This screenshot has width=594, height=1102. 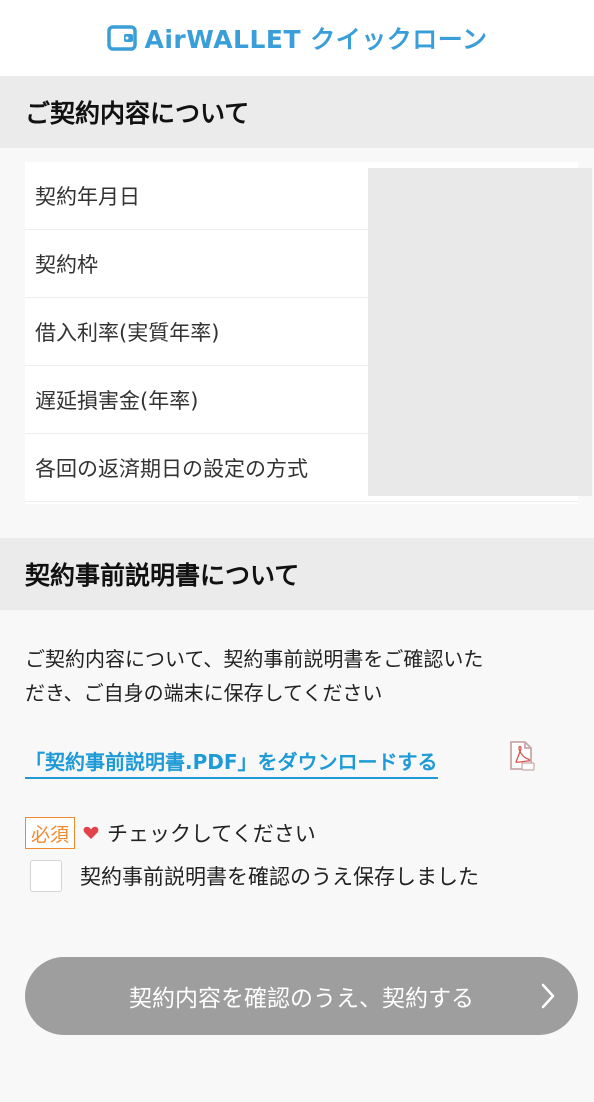 What do you see at coordinates (46, 876) in the screenshot?
I see `confirm-saved-checkbox` at bounding box center [46, 876].